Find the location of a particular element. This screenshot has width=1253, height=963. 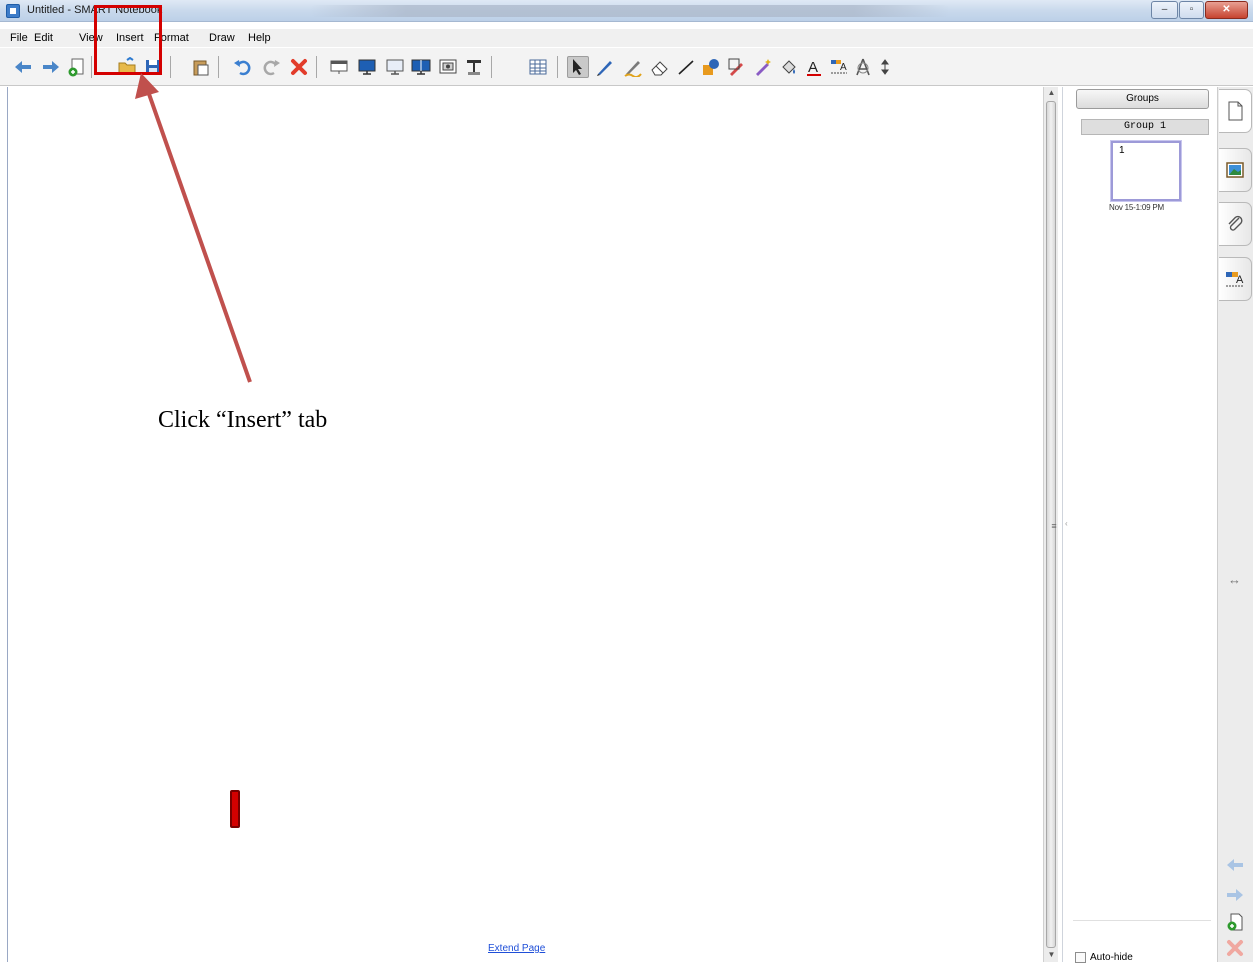

page-thumbnail: 1 is located at coordinates (1146, 171).